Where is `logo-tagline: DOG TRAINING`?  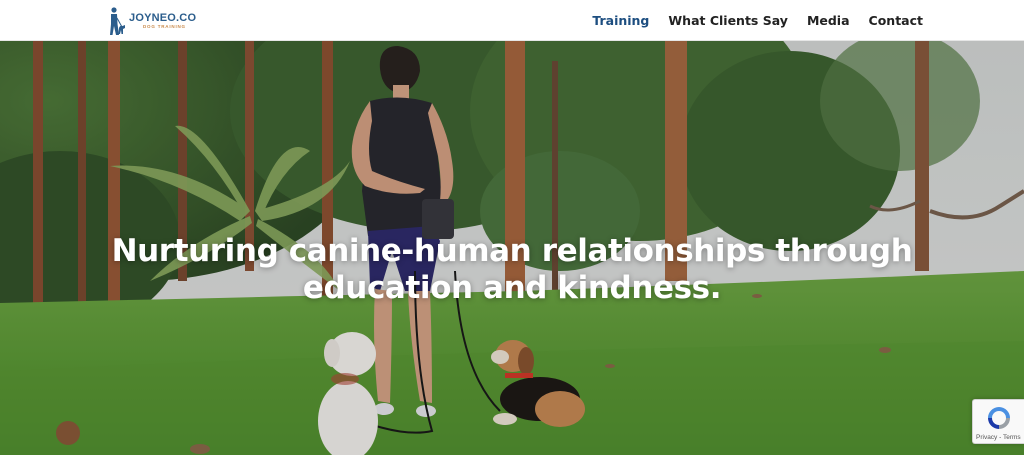
logo-tagline: DOG TRAINING is located at coordinates (164, 26).